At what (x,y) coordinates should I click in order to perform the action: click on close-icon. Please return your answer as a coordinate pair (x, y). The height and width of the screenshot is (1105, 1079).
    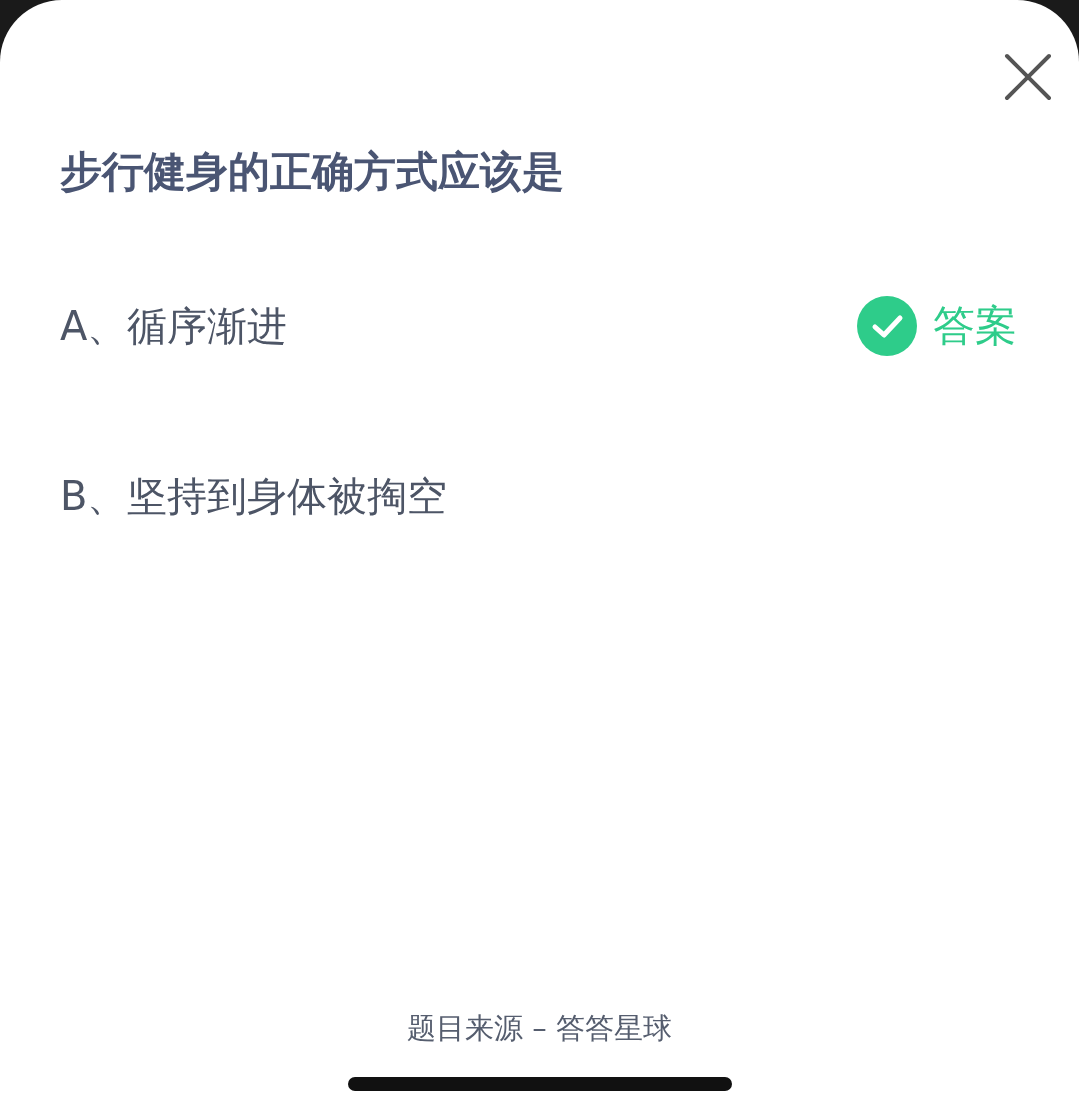
    Looking at the image, I should click on (1028, 77).